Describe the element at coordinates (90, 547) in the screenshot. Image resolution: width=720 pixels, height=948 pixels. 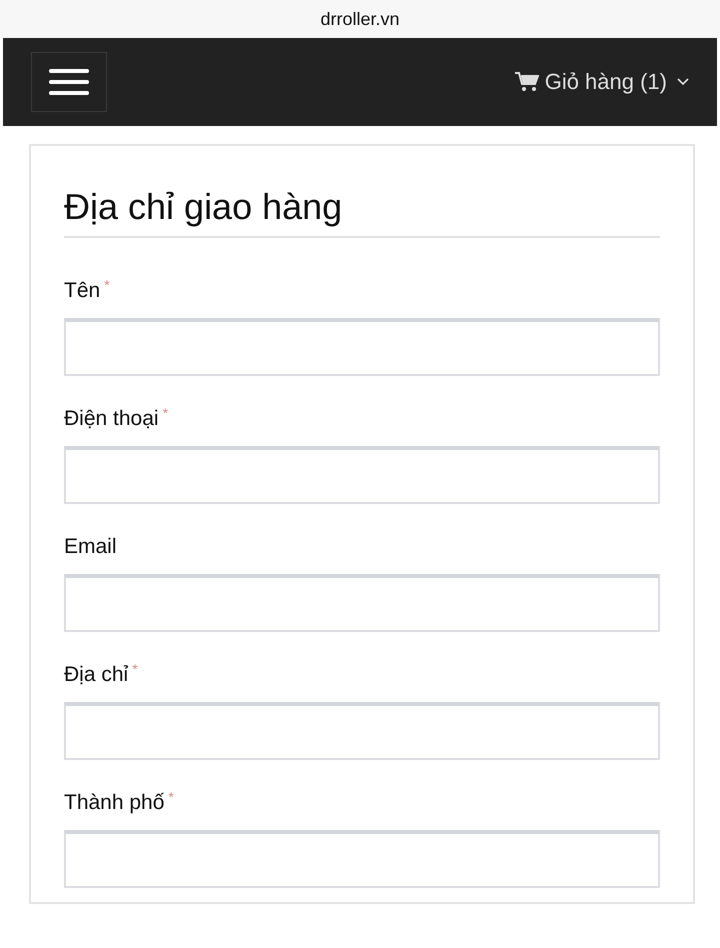
I see `field-label: Email` at that location.